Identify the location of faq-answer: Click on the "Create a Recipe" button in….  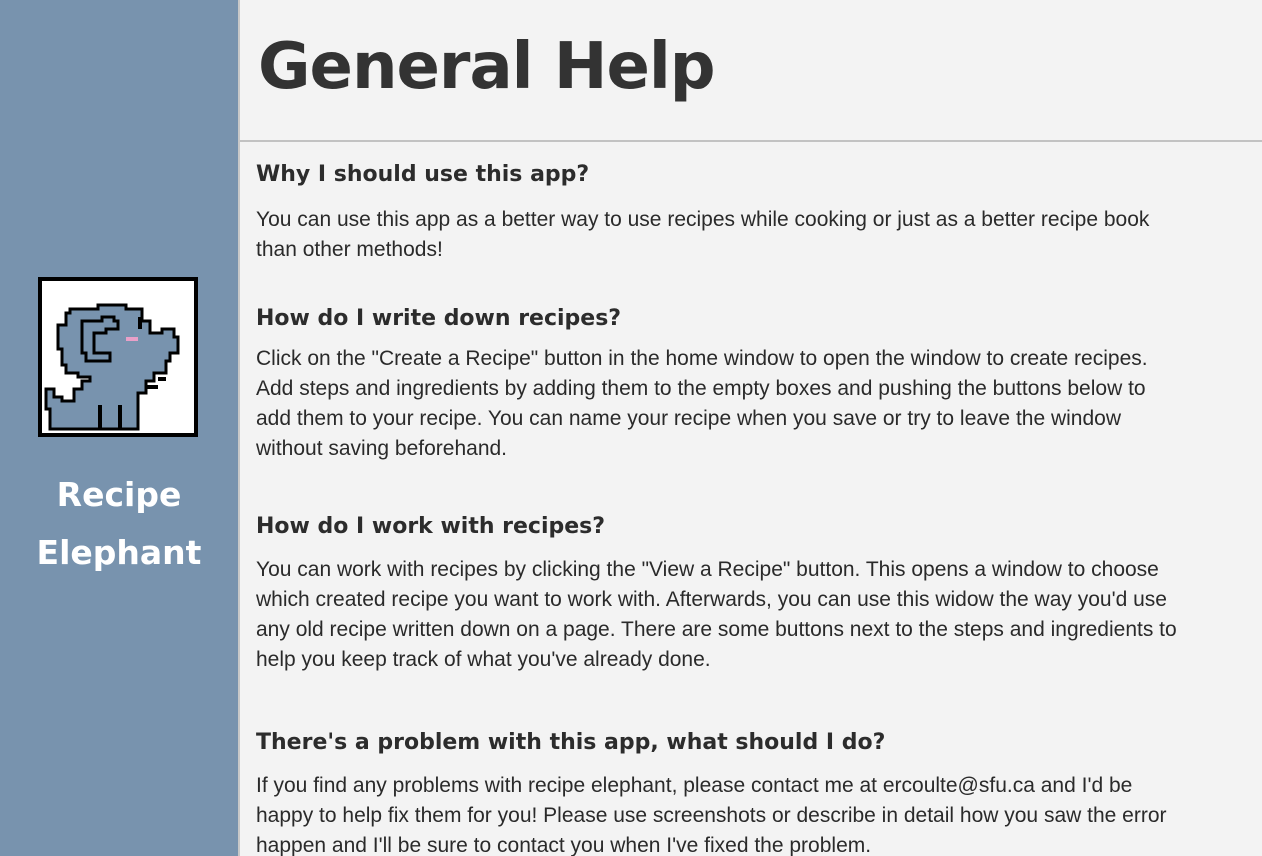
(702, 403).